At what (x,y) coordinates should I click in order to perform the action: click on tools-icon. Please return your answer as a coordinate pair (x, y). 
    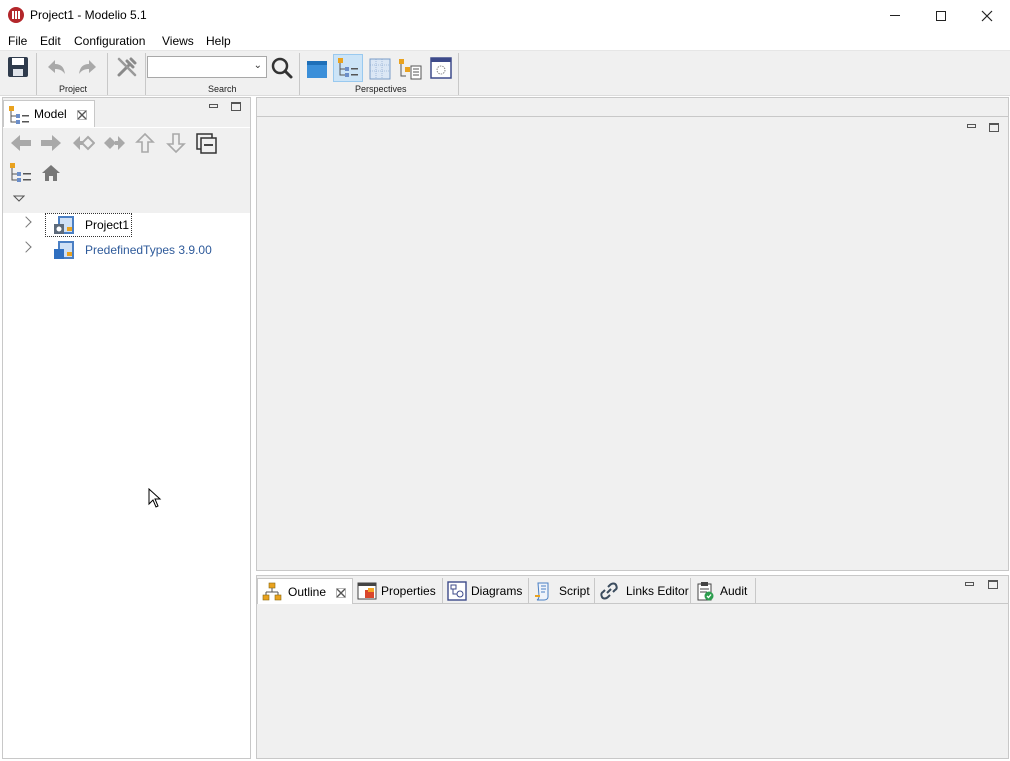
    Looking at the image, I should click on (127, 67).